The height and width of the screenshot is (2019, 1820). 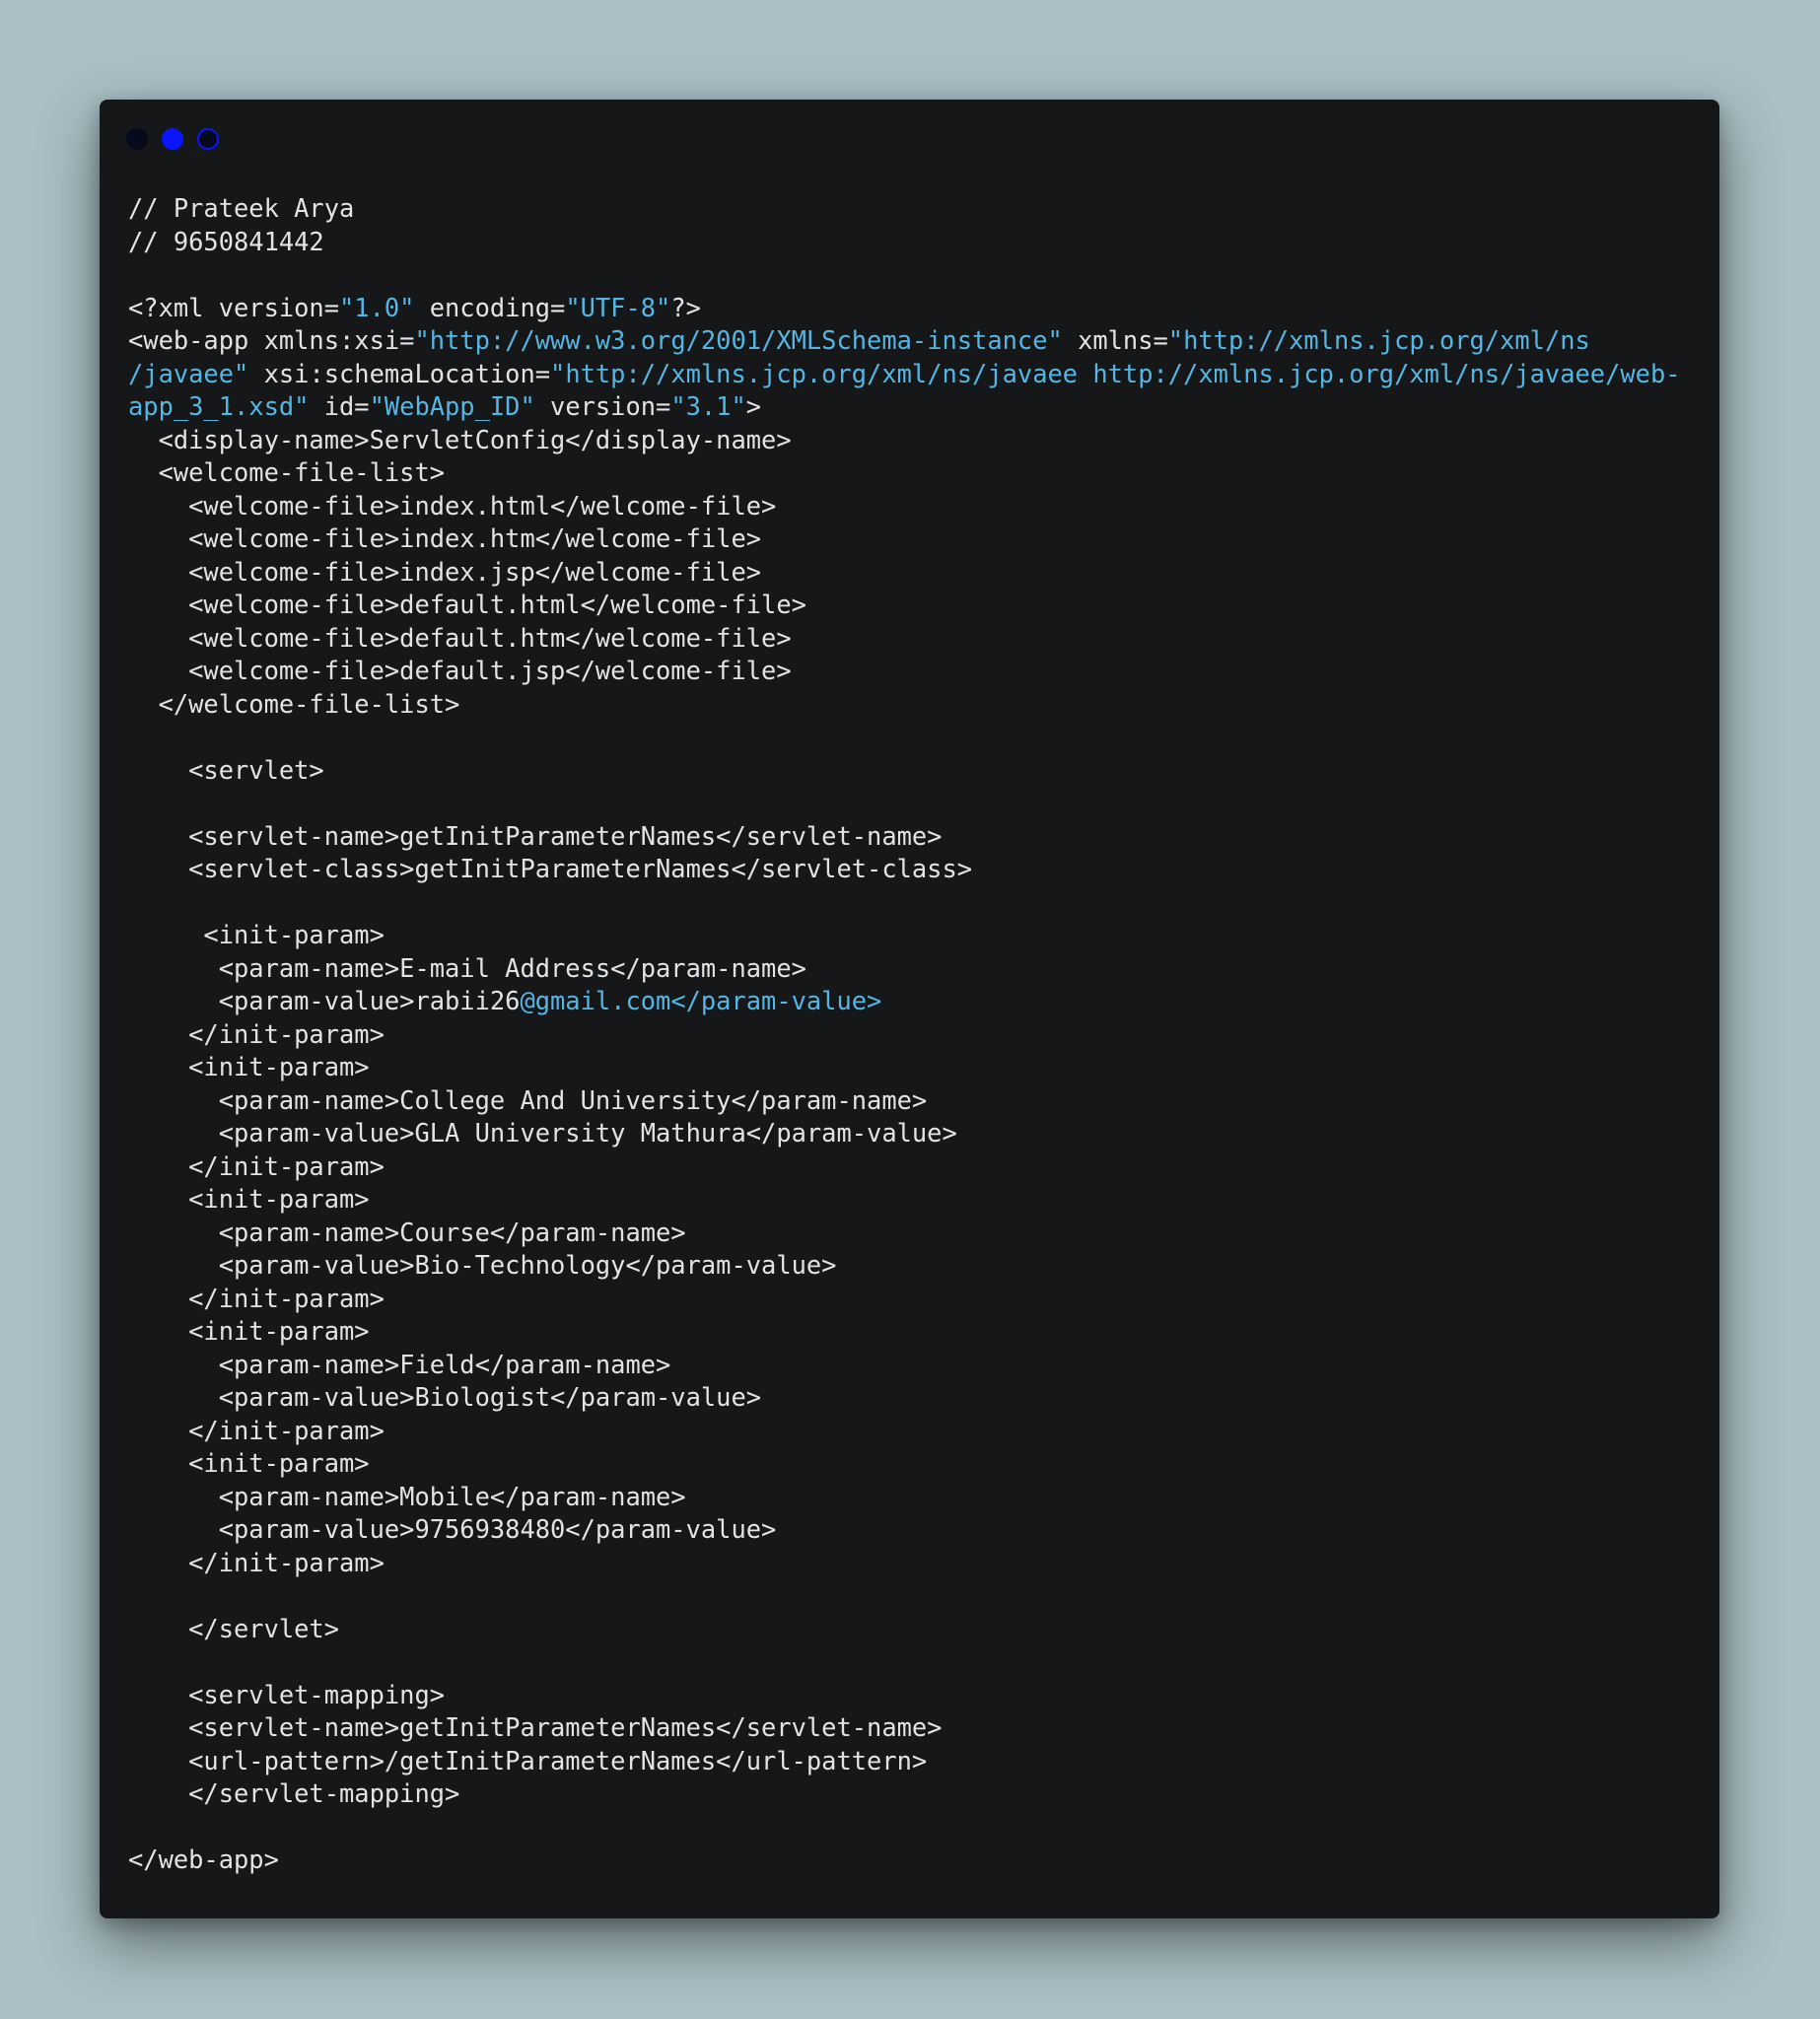 What do you see at coordinates (294, 1793) in the screenshot?
I see `code-token: </servlet-mapping>` at bounding box center [294, 1793].